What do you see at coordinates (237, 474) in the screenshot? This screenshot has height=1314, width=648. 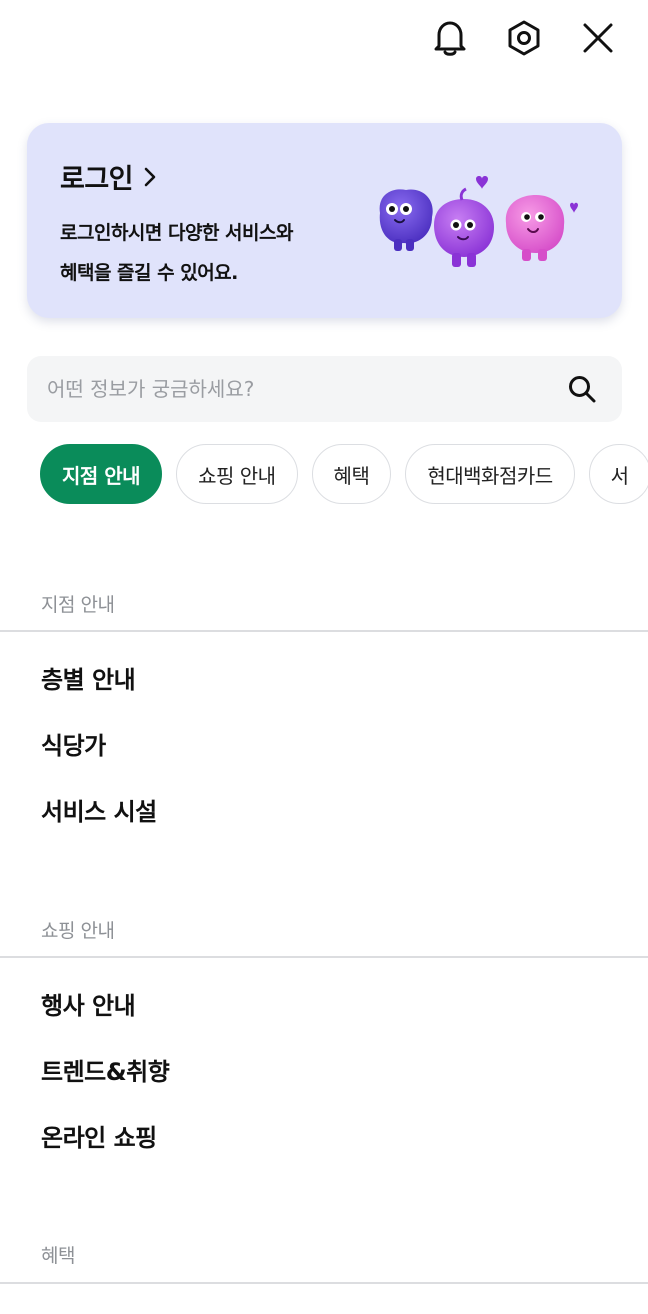 I see `chip-shopping-info: 쇼핑 안내` at bounding box center [237, 474].